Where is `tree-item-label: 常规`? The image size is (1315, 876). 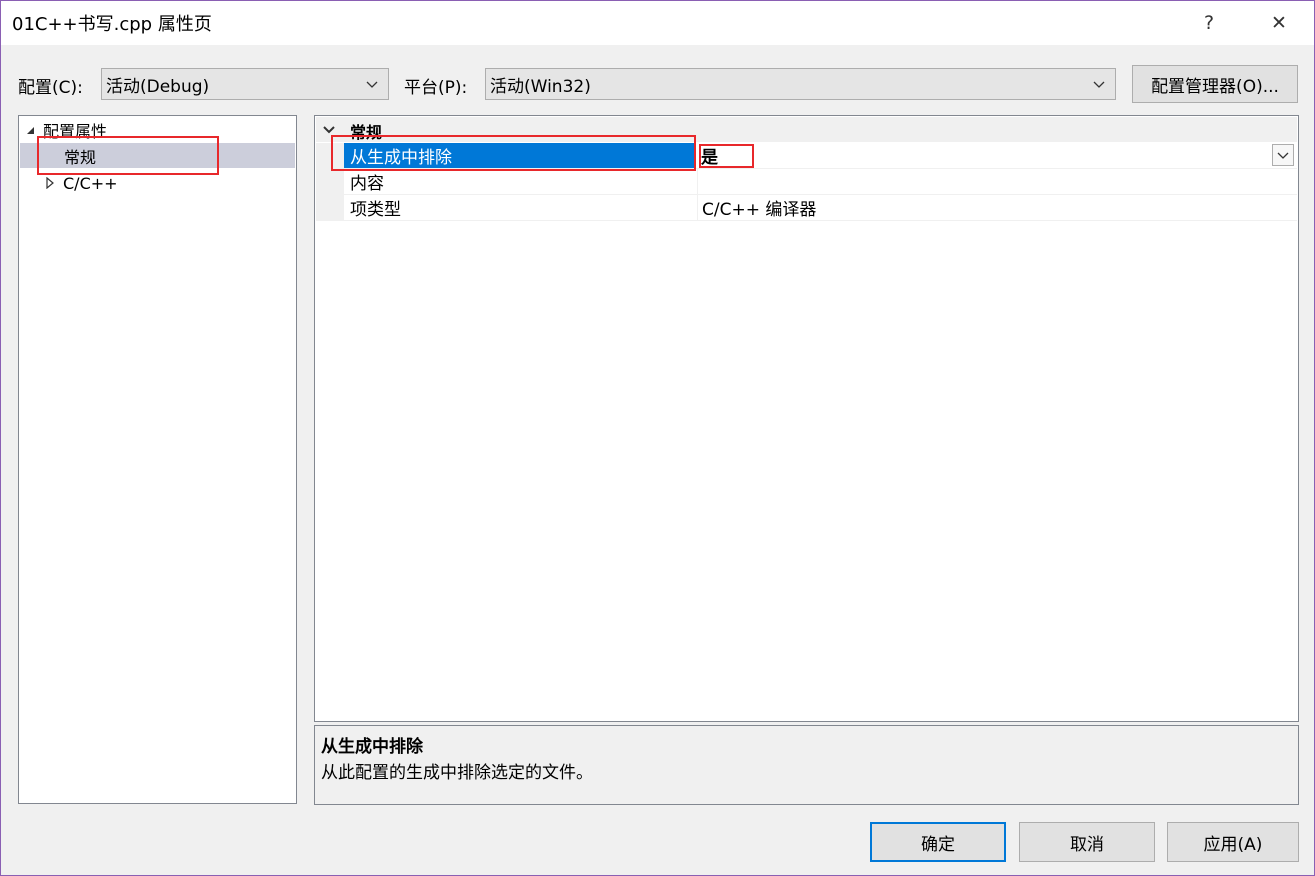
tree-item-label: 常规 is located at coordinates (80, 157).